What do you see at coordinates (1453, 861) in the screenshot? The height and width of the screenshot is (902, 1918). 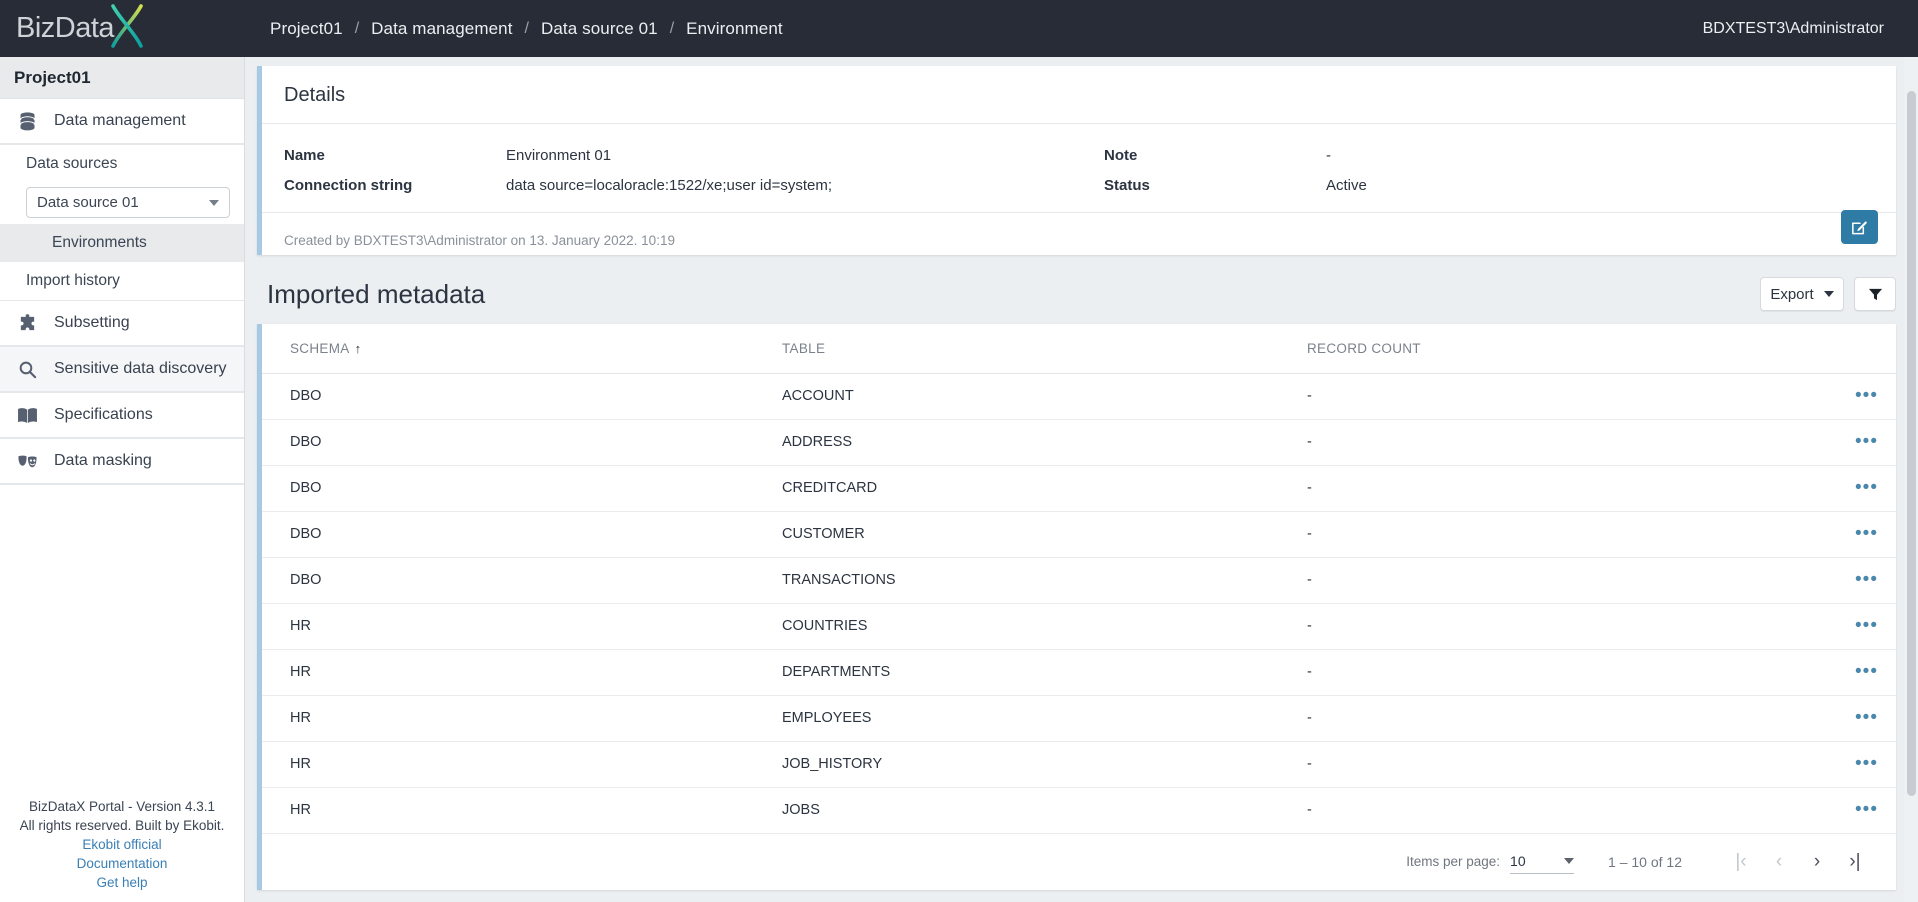 I see `items-per-page-label: Items per page:` at bounding box center [1453, 861].